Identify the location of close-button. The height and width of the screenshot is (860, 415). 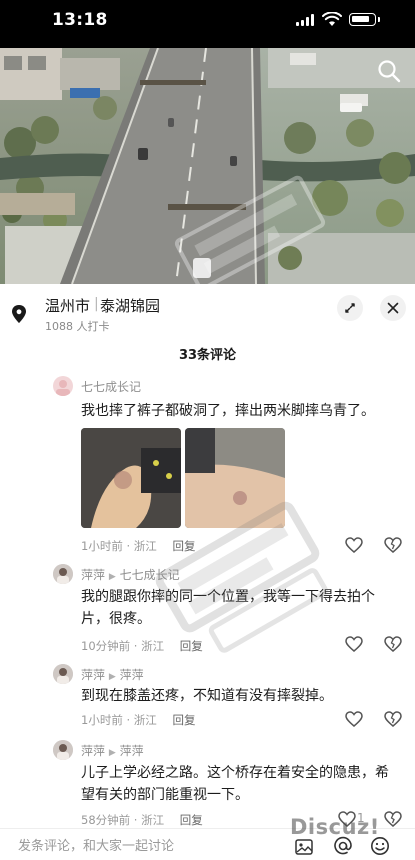
(393, 308).